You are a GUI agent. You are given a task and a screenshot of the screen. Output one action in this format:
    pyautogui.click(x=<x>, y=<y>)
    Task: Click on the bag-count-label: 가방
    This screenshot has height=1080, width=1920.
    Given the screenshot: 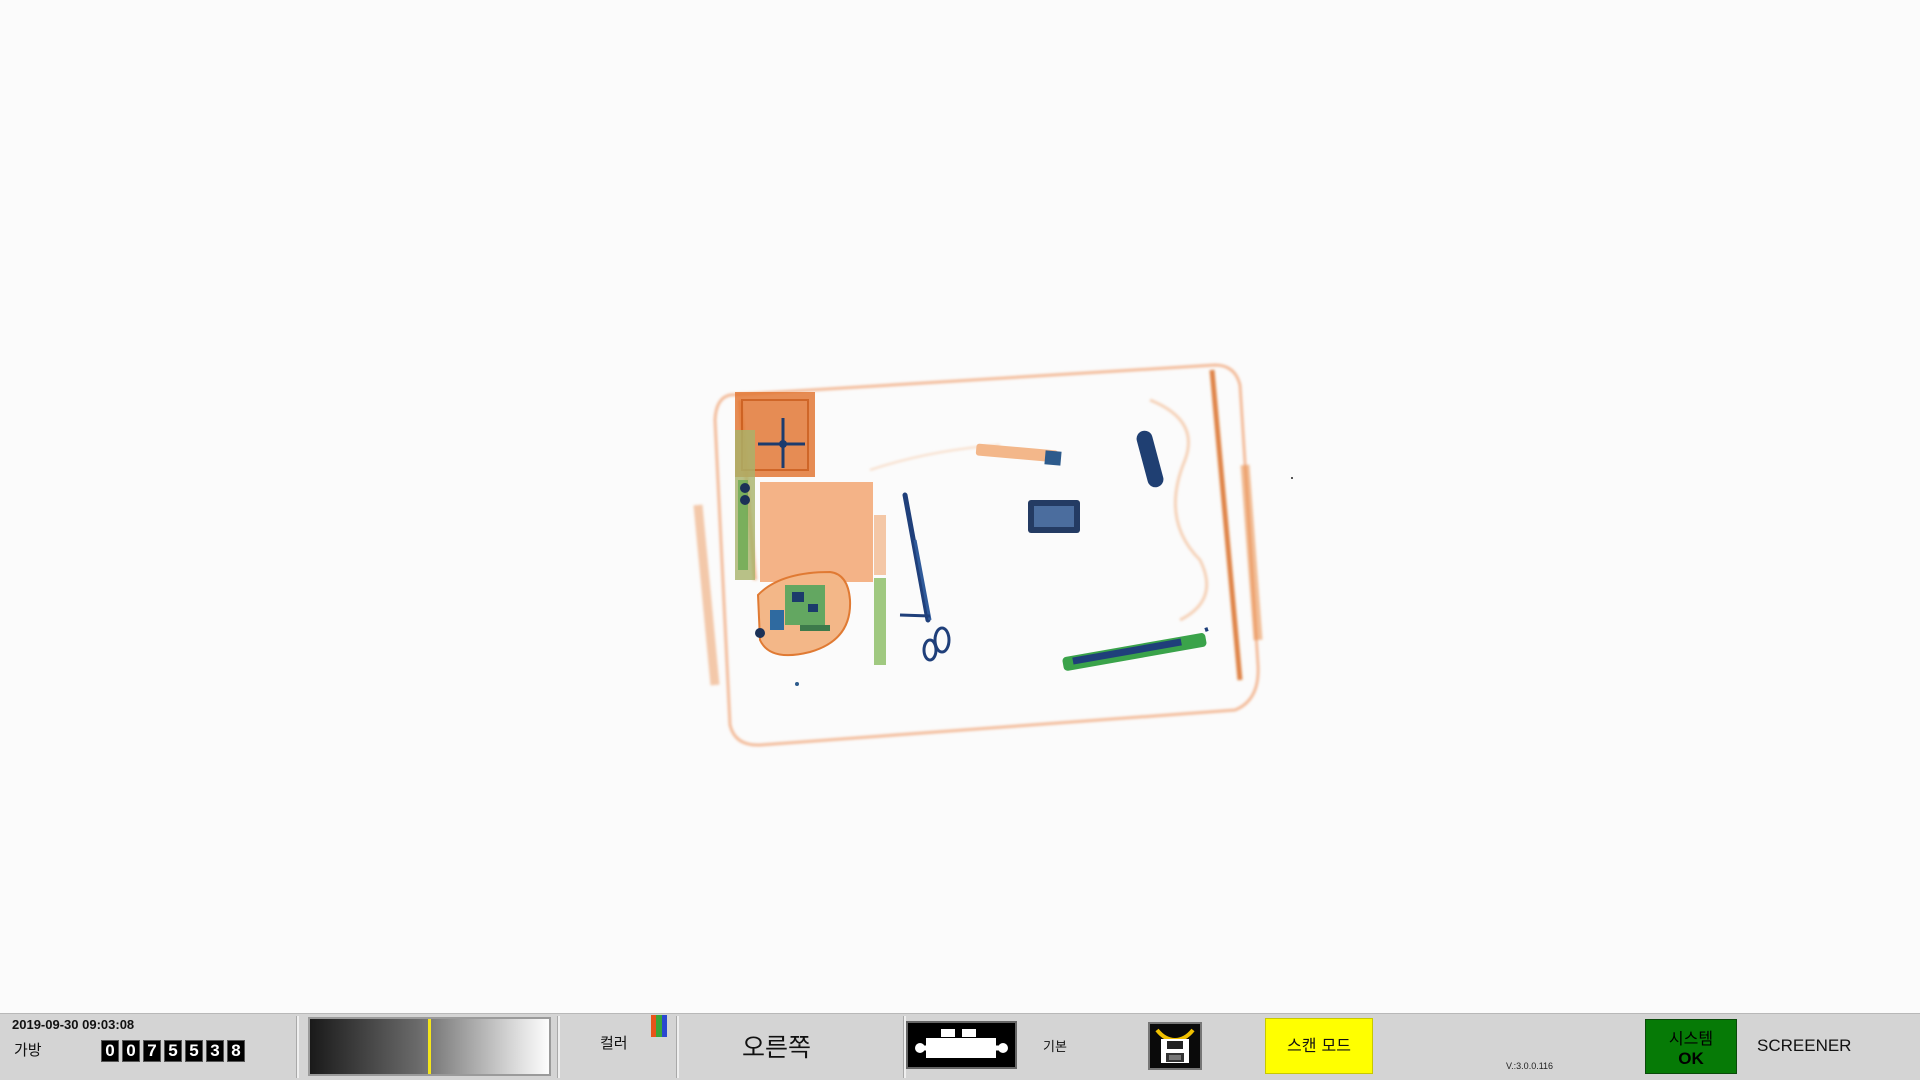 What is the action you would take?
    pyautogui.click(x=28, y=1050)
    